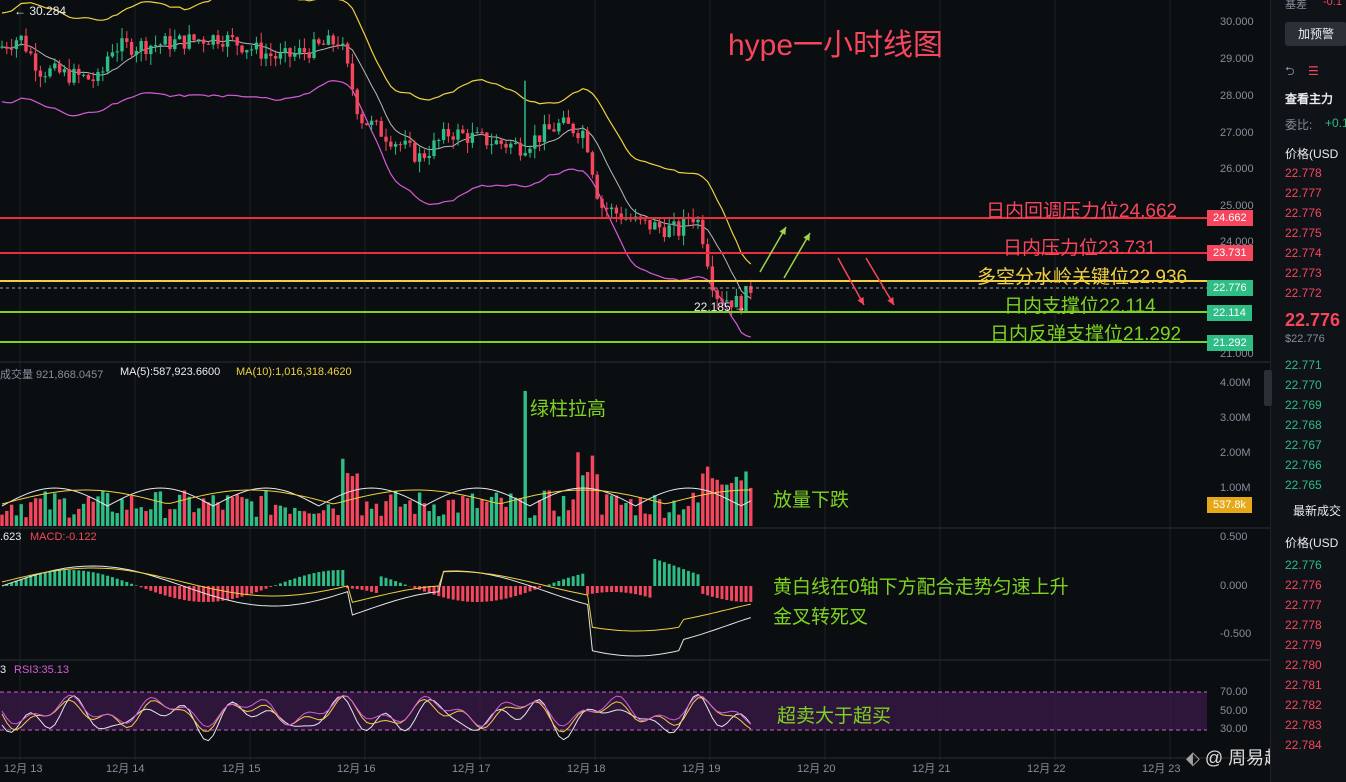  What do you see at coordinates (1303, 213) in the screenshot?
I see `ask-price: 22.776` at bounding box center [1303, 213].